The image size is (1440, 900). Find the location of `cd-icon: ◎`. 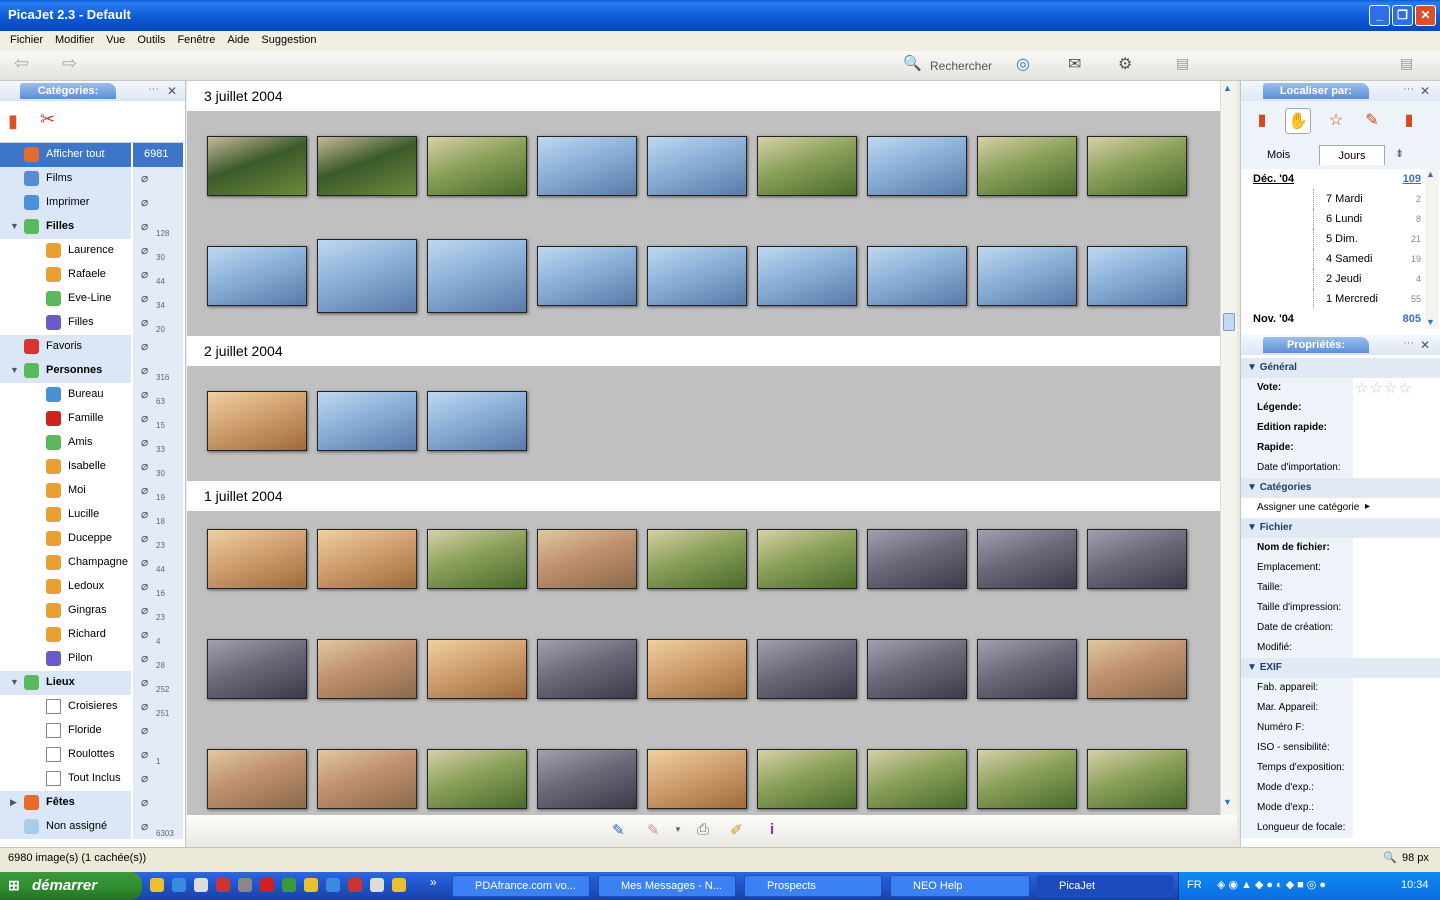

cd-icon: ◎ is located at coordinates (1023, 63).